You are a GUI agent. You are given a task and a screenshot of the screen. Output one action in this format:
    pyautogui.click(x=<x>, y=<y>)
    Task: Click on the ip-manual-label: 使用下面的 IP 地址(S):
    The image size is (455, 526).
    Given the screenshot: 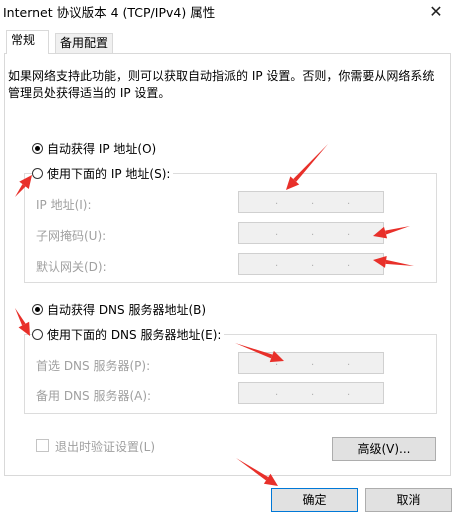 What is the action you would take?
    pyautogui.click(x=109, y=174)
    